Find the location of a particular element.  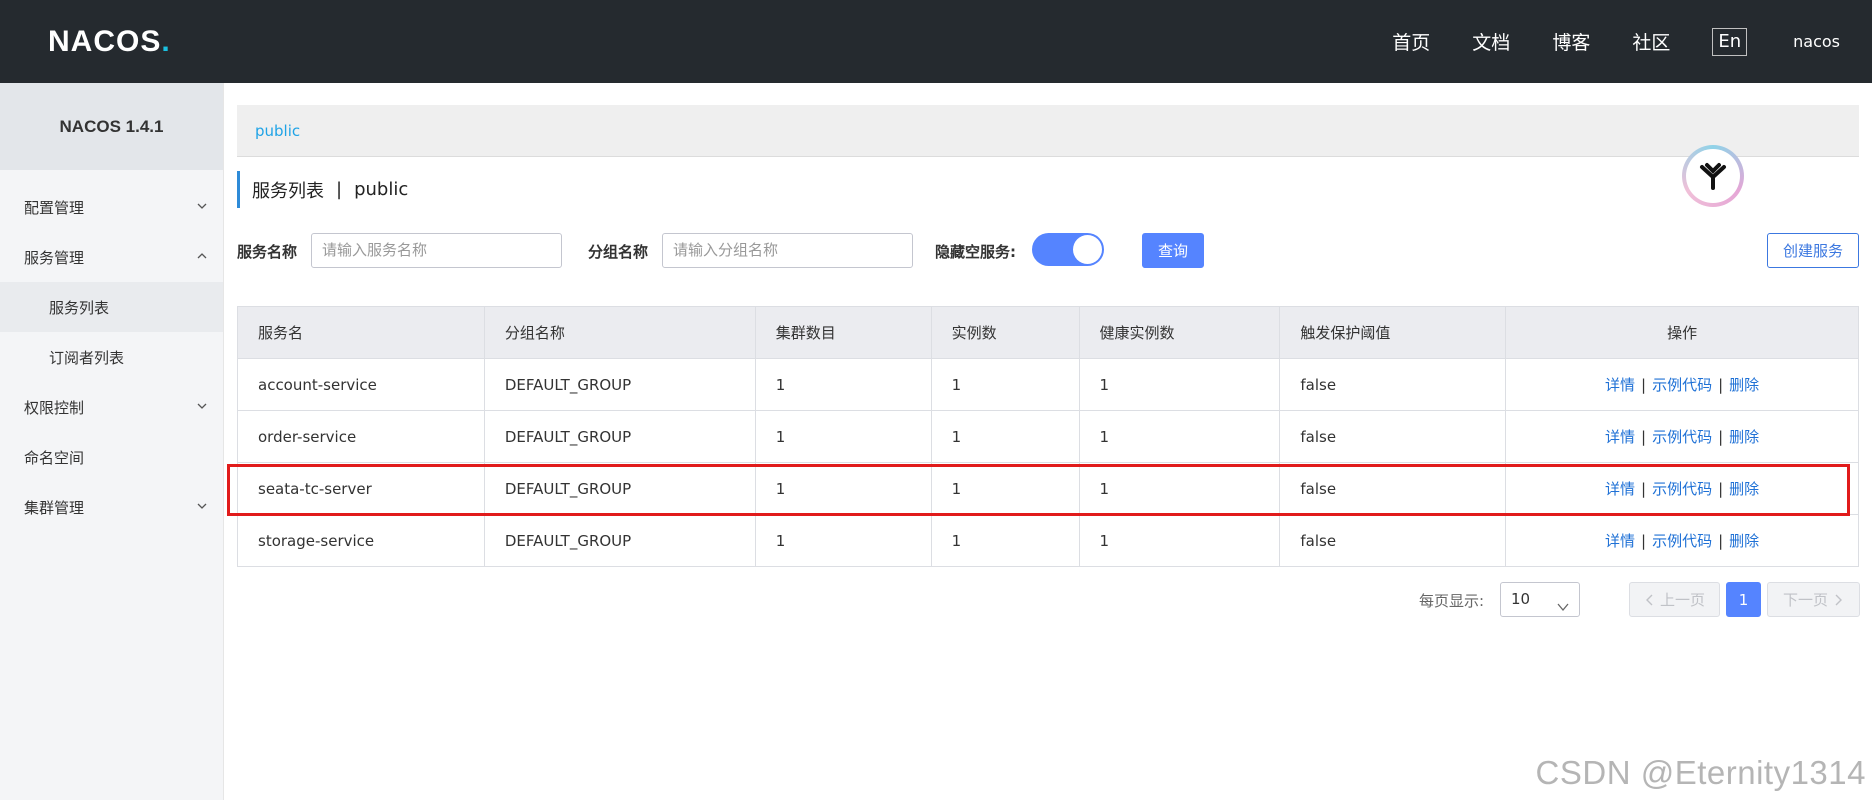

logo-text-a: NA is located at coordinates (71, 41).